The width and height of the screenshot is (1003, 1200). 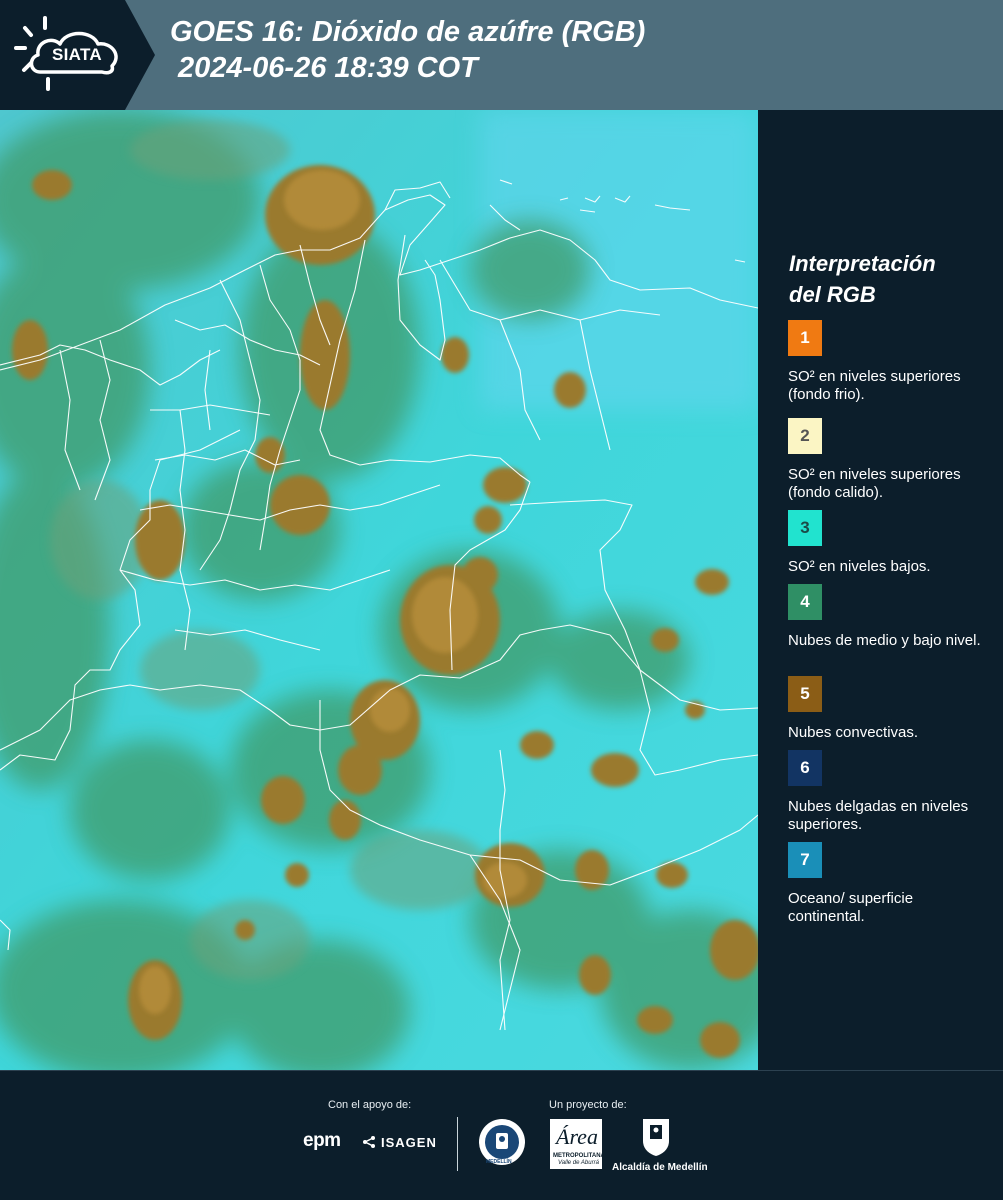 I want to click on legend-item: 4 Nubes de medio y bajo nivel., so click(x=888, y=617).